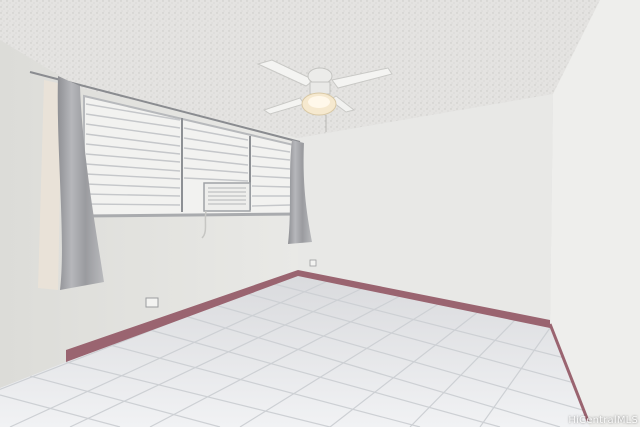 The height and width of the screenshot is (427, 640). I want to click on wall-outlet-back, so click(313, 263).